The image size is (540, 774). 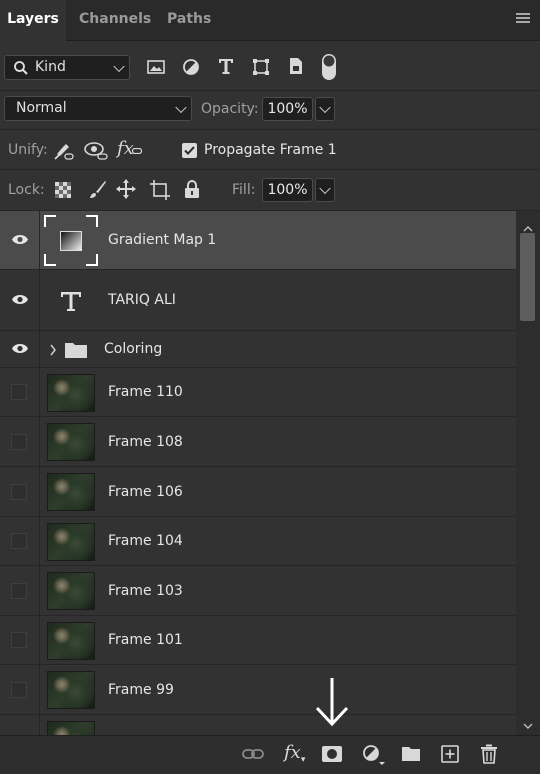 What do you see at coordinates (261, 67) in the screenshot?
I see `shape-filter-icon` at bounding box center [261, 67].